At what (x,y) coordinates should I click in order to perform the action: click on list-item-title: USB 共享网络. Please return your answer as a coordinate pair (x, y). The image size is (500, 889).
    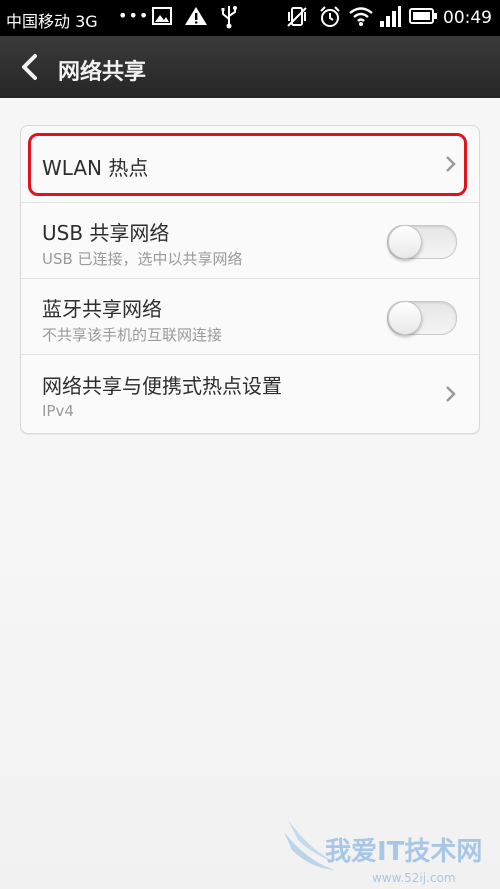
    Looking at the image, I should click on (106, 233).